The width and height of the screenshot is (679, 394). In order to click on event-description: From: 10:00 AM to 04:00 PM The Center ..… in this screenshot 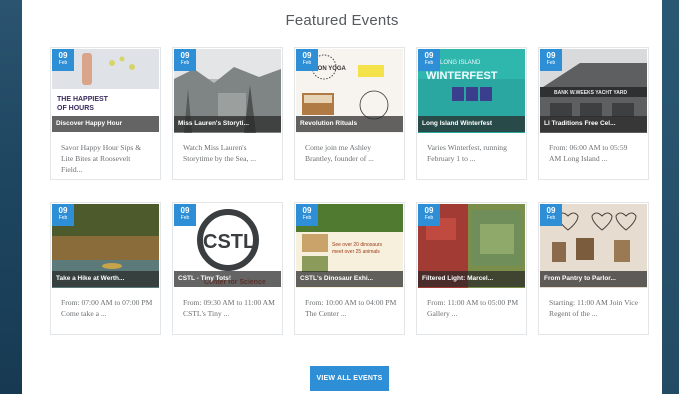, I will do `click(351, 308)`.